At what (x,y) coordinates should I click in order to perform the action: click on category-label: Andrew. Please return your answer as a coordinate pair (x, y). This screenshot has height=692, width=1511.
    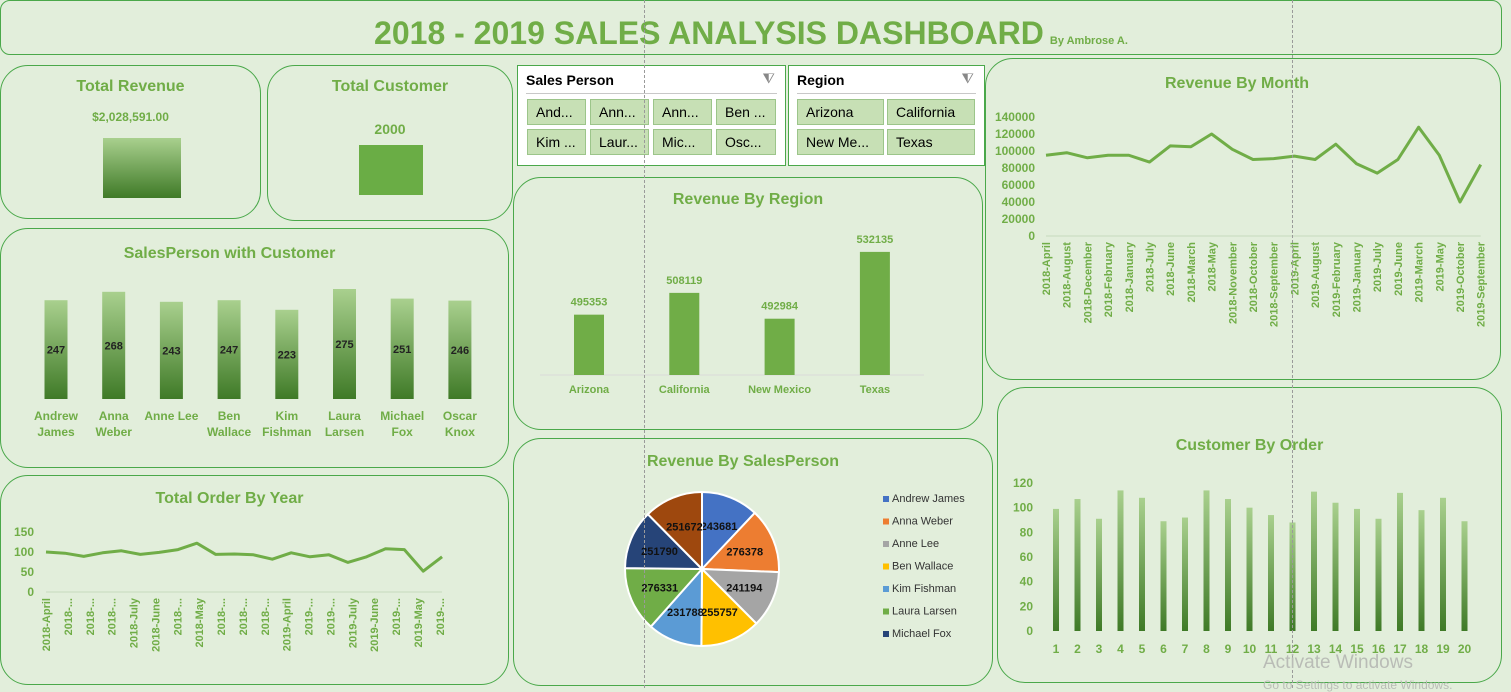
    Looking at the image, I should click on (56, 416).